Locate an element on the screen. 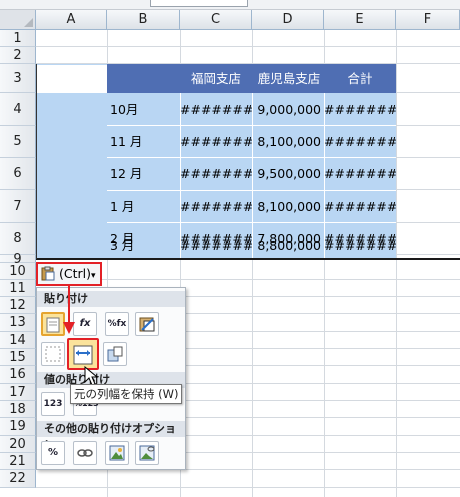 Image resolution: width=460 pixels, height=497 pixels. row-header-8: 8 is located at coordinates (18, 239).